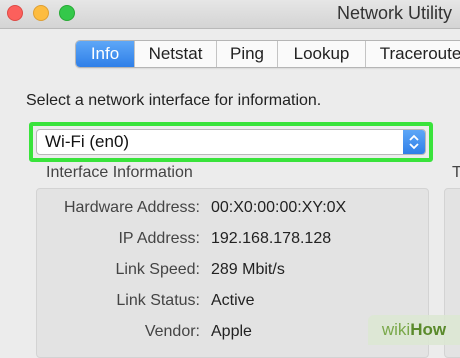 The image size is (460, 358). Describe the element at coordinates (414, 142) in the screenshot. I see `select-chevrons-icon` at that location.